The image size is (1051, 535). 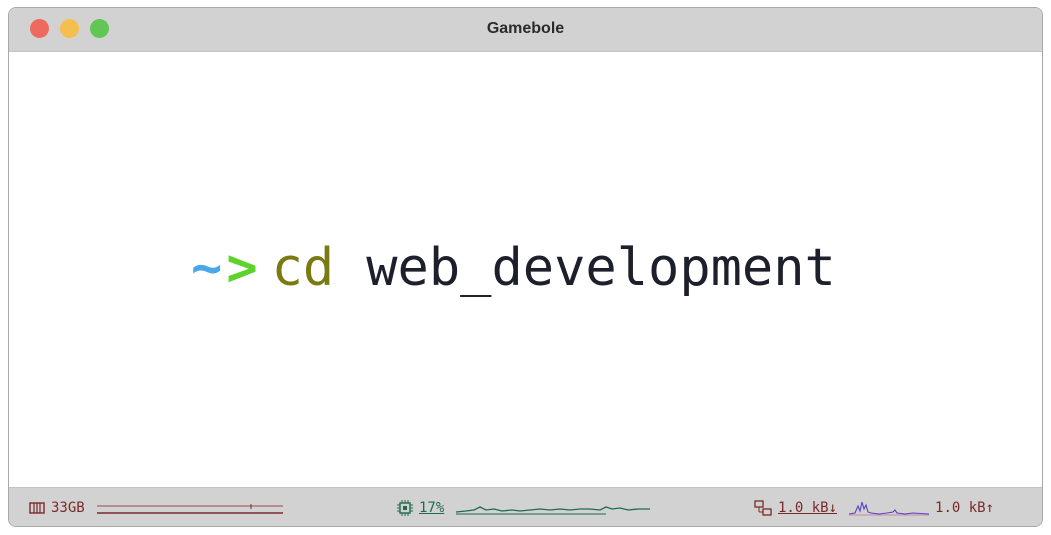 I want to click on prompt-arrow: >, so click(x=242, y=268).